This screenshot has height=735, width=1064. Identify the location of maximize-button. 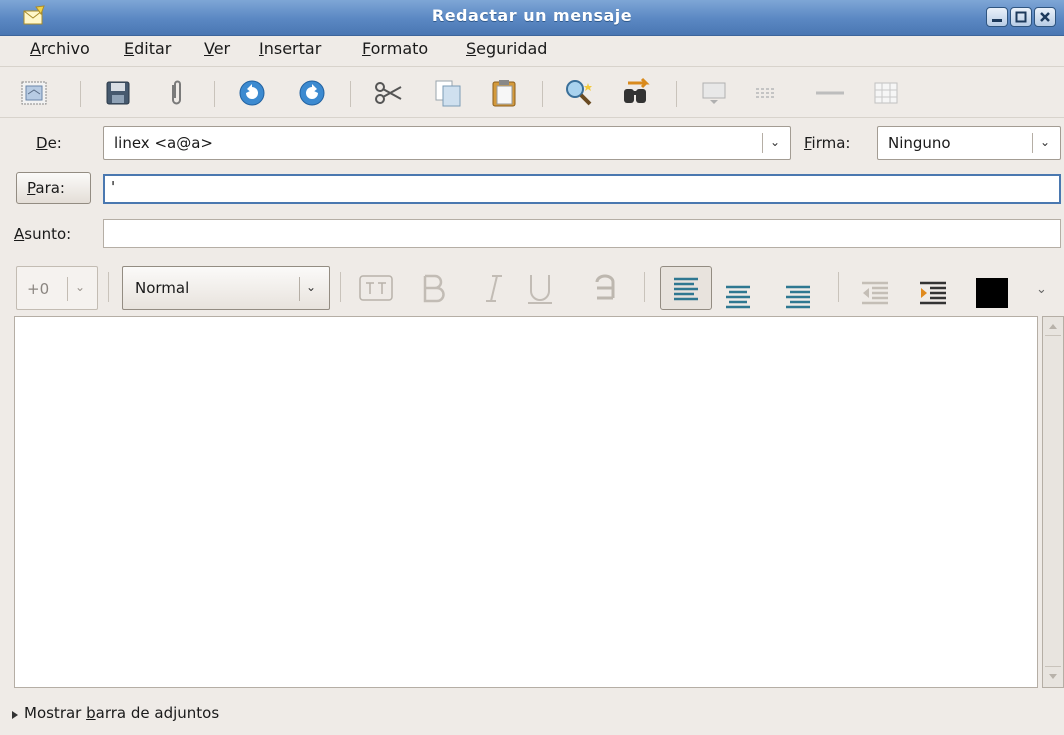
(1021, 17).